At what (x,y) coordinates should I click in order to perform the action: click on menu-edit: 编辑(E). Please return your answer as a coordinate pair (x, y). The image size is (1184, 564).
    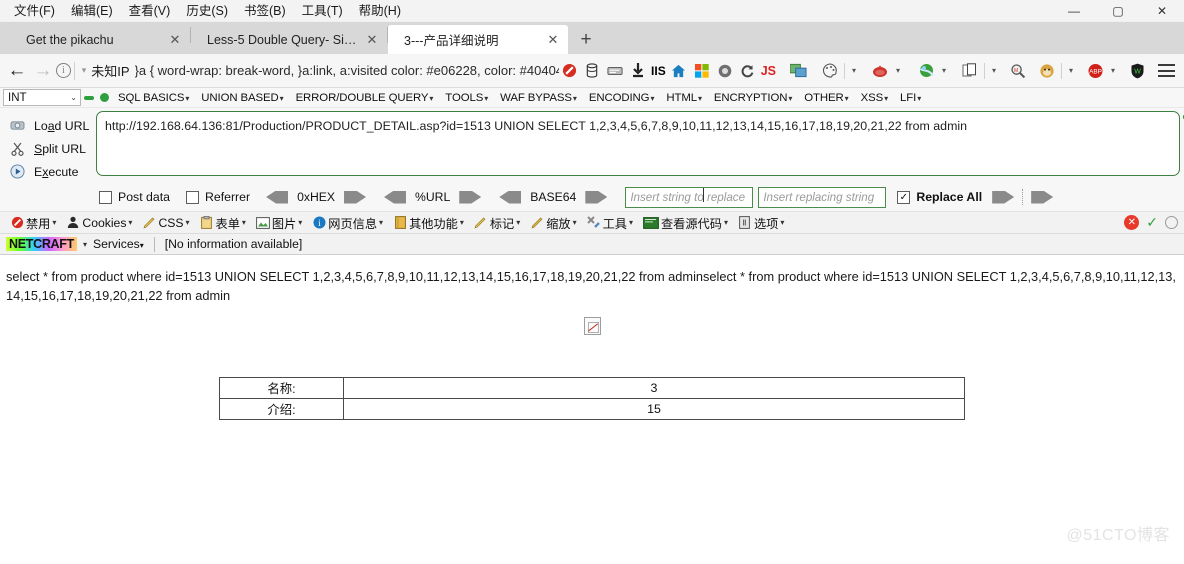
    Looking at the image, I should click on (92, 11).